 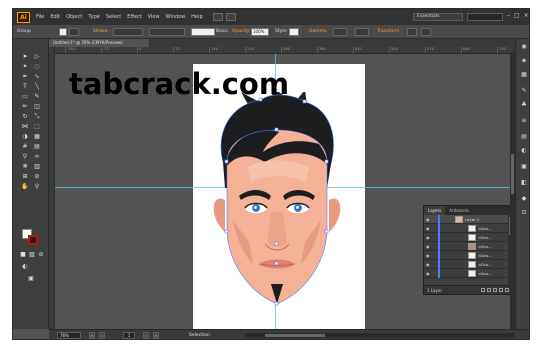 I want to click on opacity-label: Opacity:, so click(x=241, y=31).